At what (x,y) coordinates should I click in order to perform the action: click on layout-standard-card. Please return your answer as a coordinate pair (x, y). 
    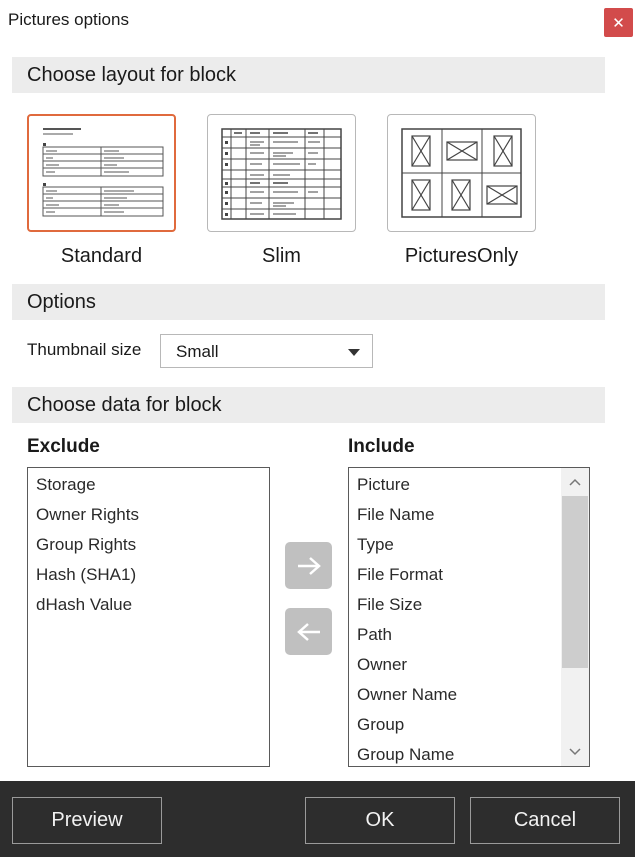
    Looking at the image, I should click on (101, 173).